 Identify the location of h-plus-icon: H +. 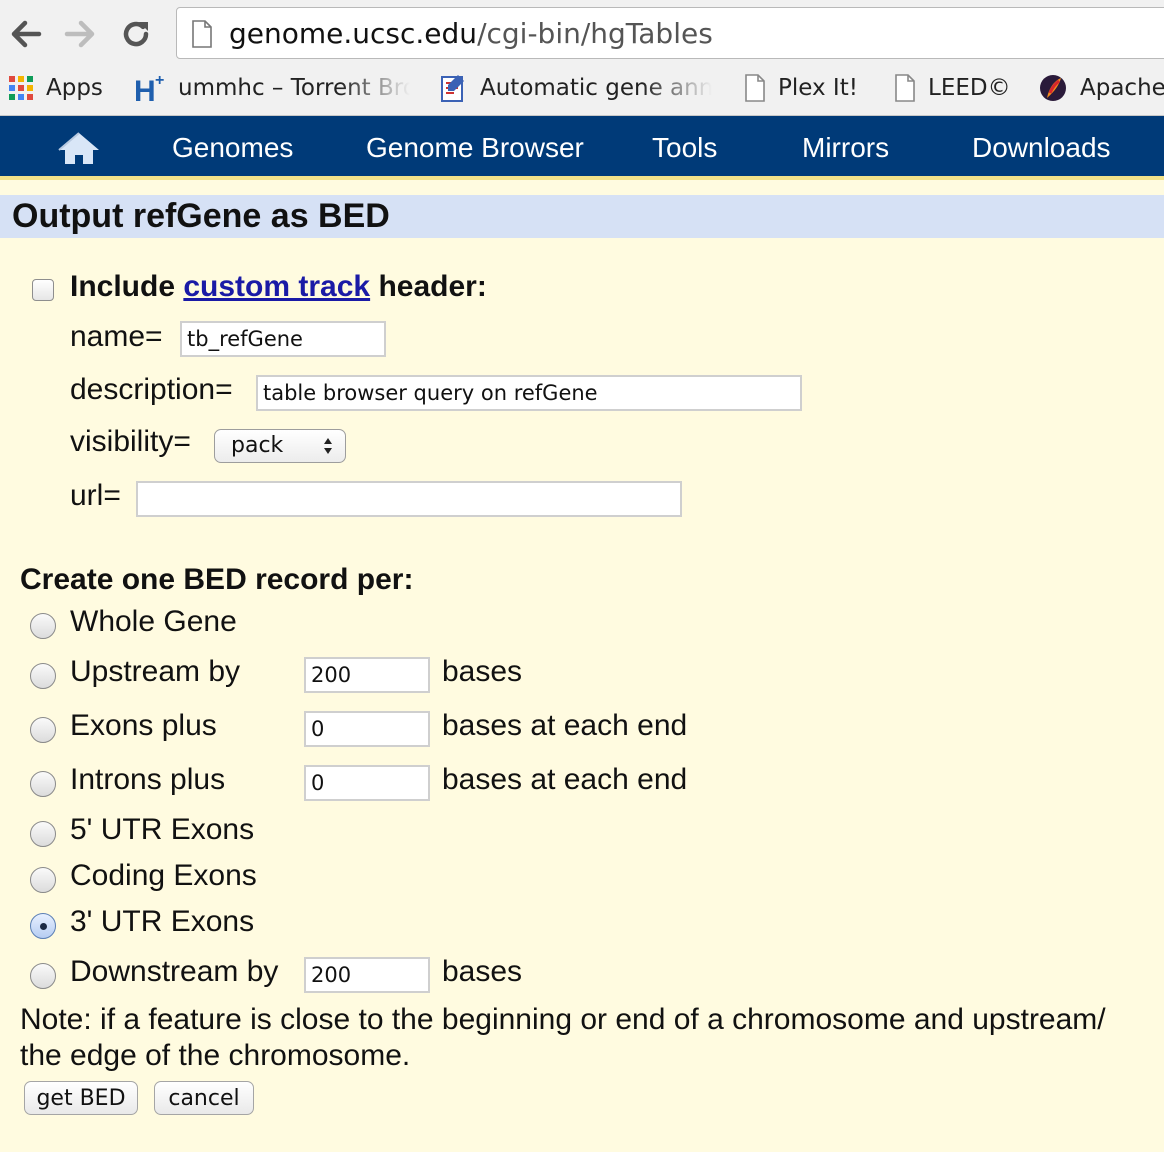
(150, 88).